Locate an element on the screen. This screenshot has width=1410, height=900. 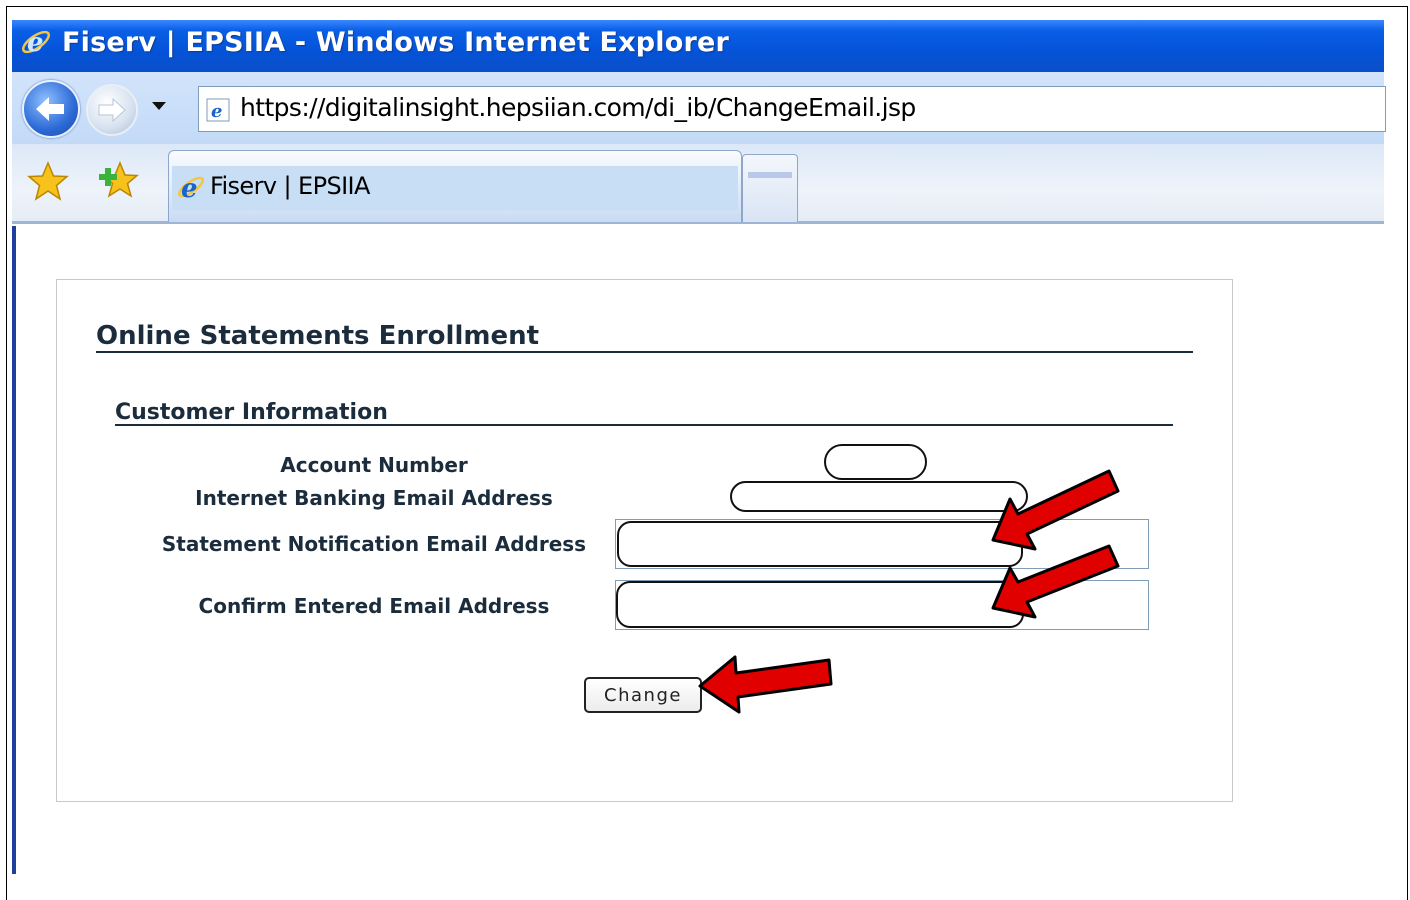
forward-button is located at coordinates (112, 110).